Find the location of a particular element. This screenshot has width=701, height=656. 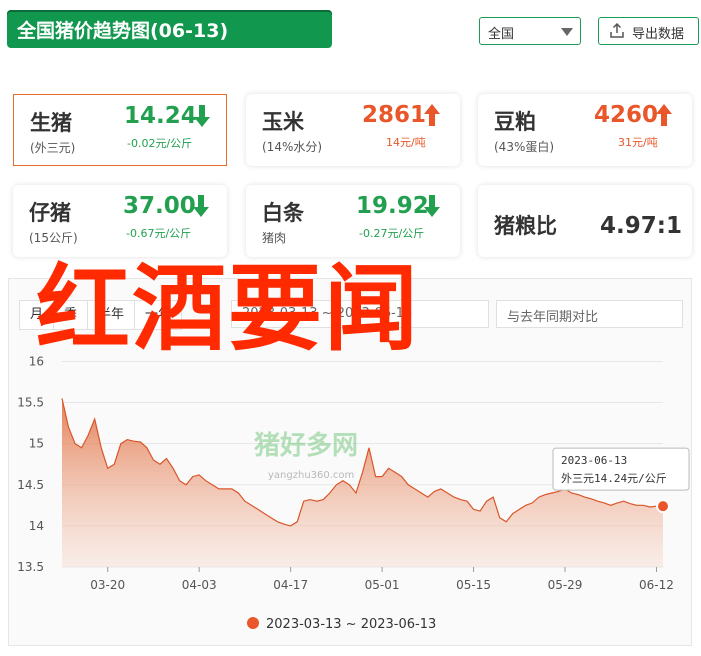

y-tick-label: 15.5 is located at coordinates (30, 403).